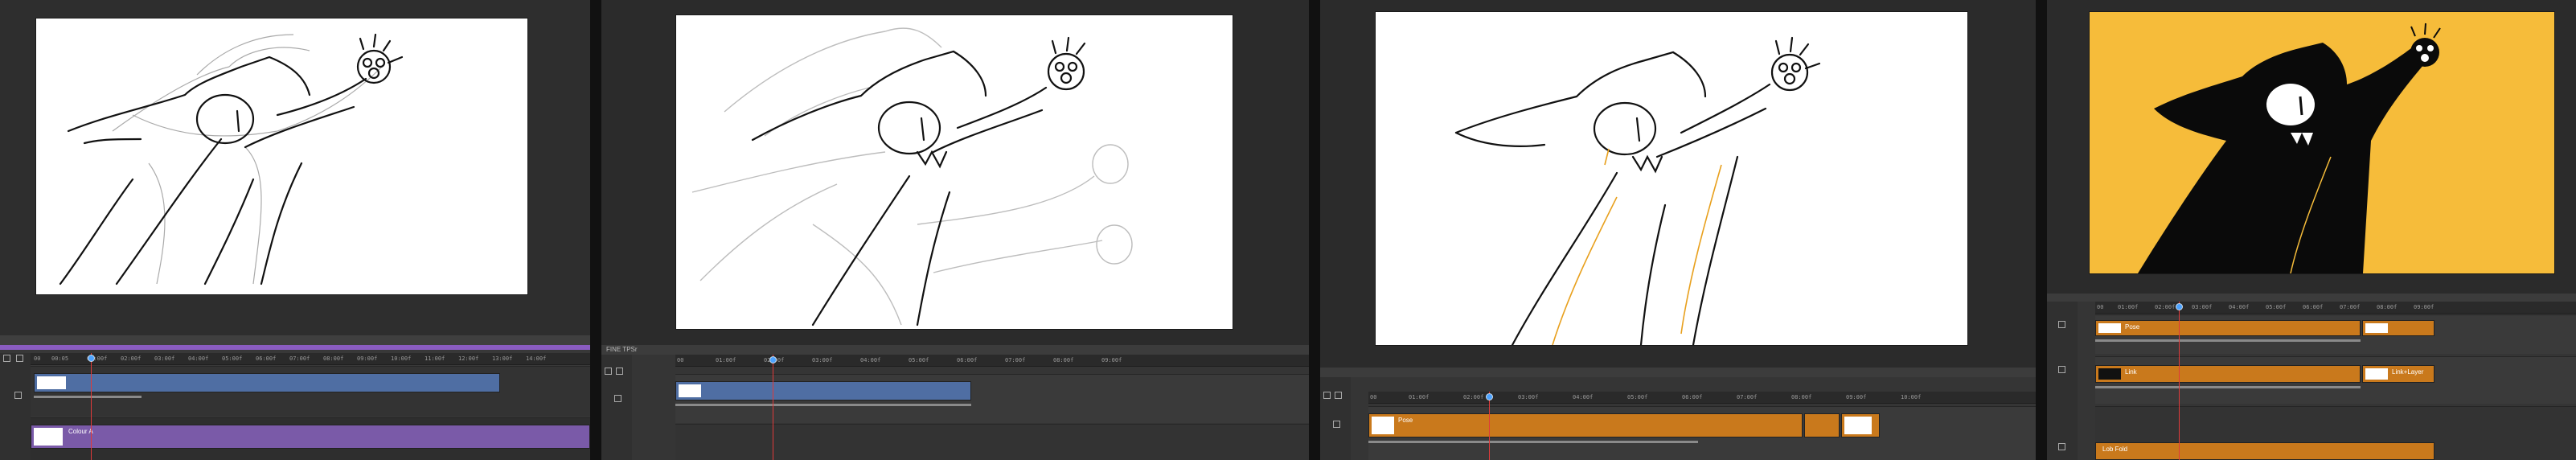  Describe the element at coordinates (502, 358) in the screenshot. I see `ruler-tick: 13:00f` at that location.